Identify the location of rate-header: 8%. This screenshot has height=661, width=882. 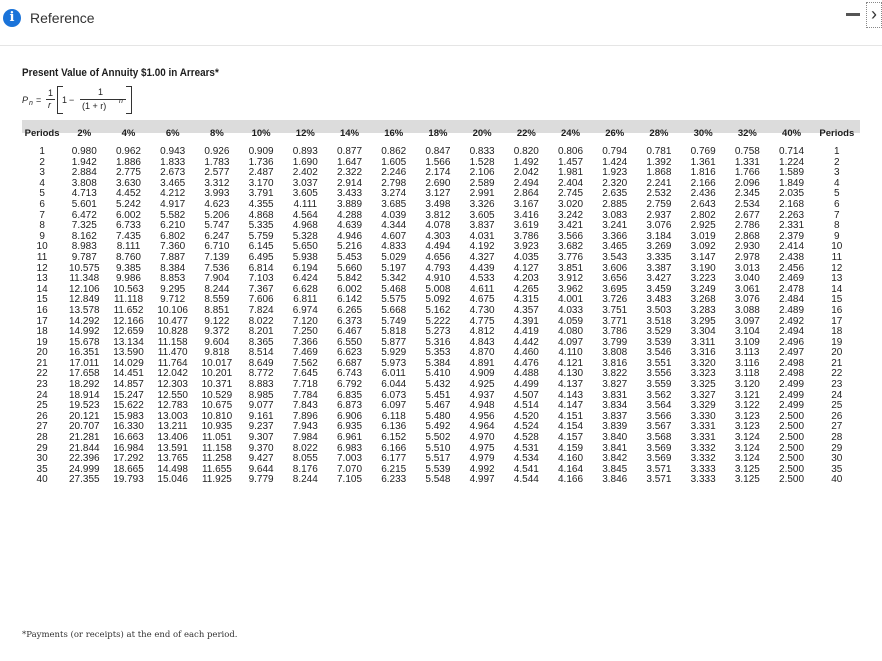
(217, 133).